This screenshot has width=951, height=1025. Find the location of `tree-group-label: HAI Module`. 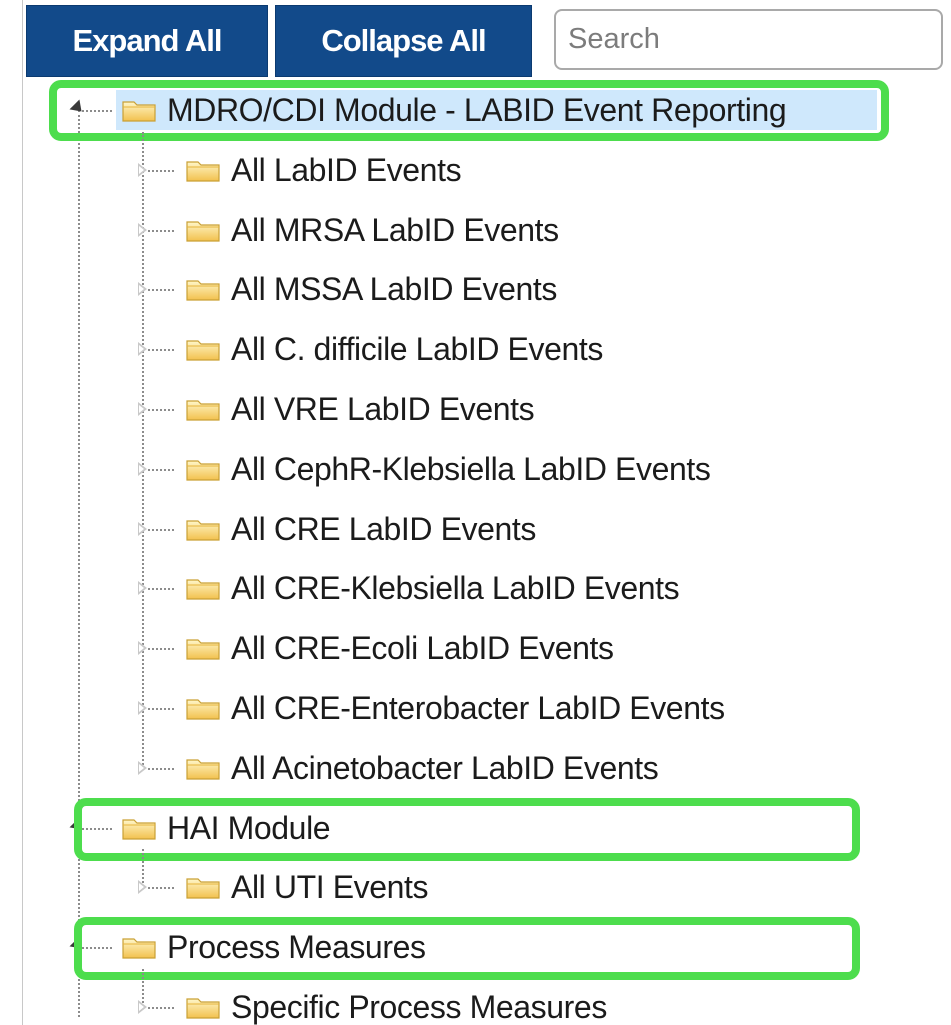

tree-group-label: HAI Module is located at coordinates (249, 827).